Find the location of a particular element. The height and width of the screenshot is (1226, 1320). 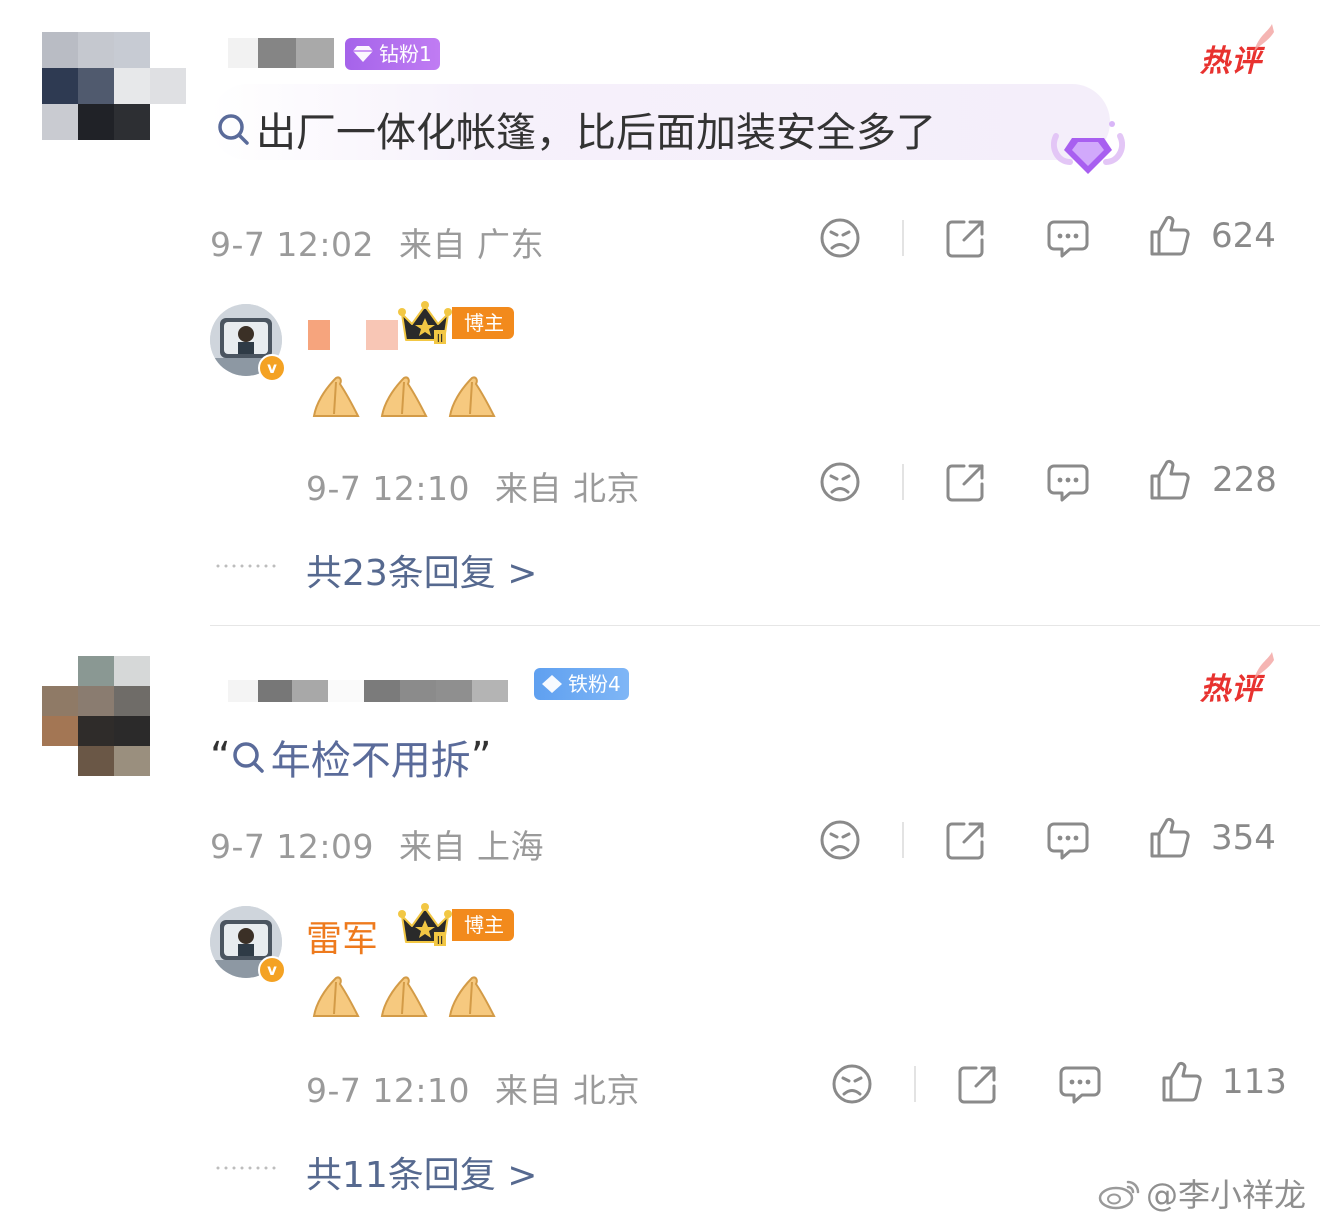

more-replies-link: 共23条回复 > is located at coordinates (421, 570).